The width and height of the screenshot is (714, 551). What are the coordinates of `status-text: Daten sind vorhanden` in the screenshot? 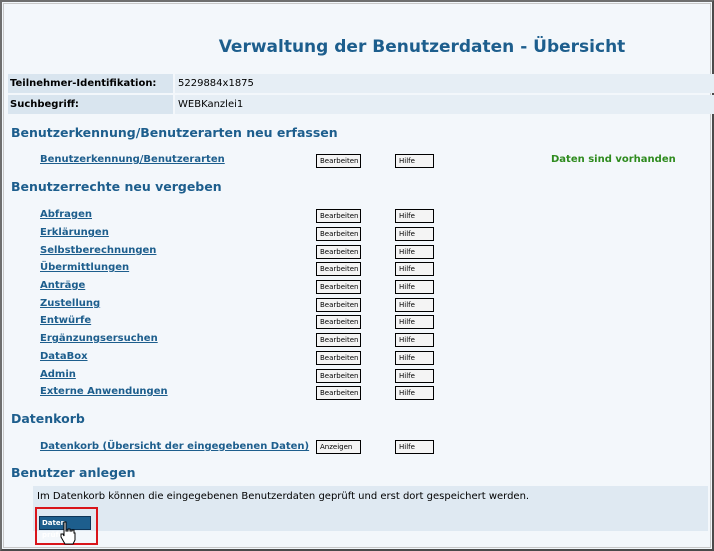 It's located at (613, 159).